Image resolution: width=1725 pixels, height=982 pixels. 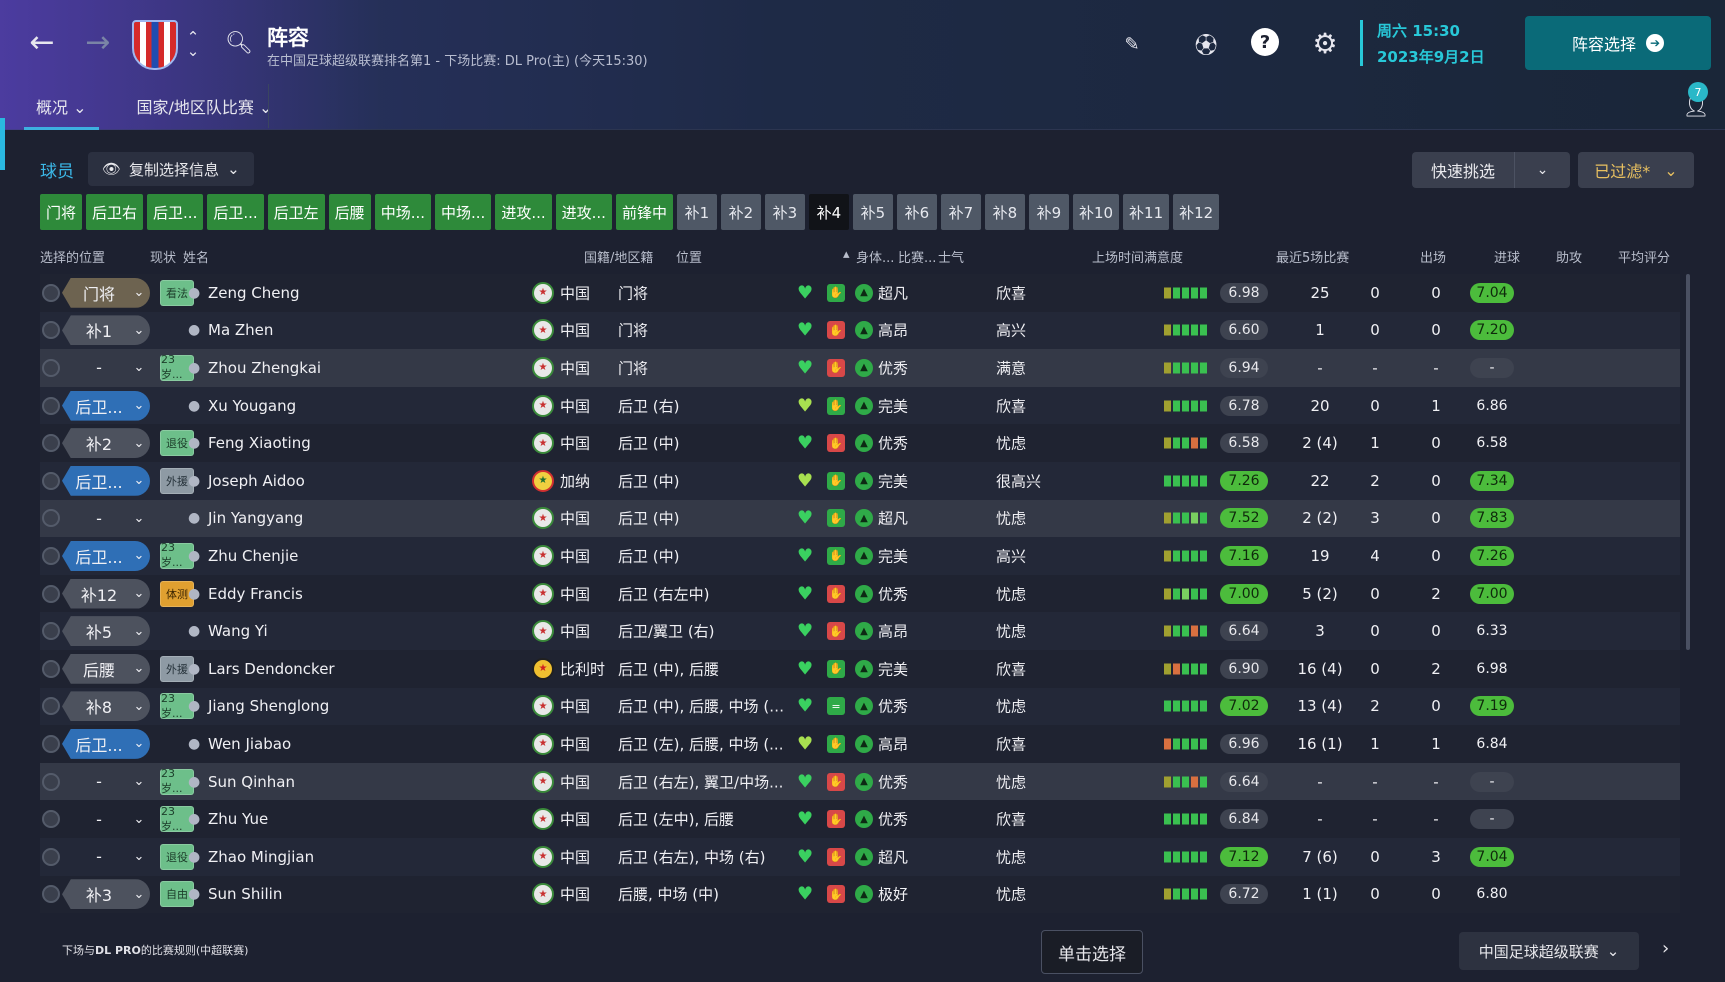 I want to click on club-crest, so click(x=155, y=45).